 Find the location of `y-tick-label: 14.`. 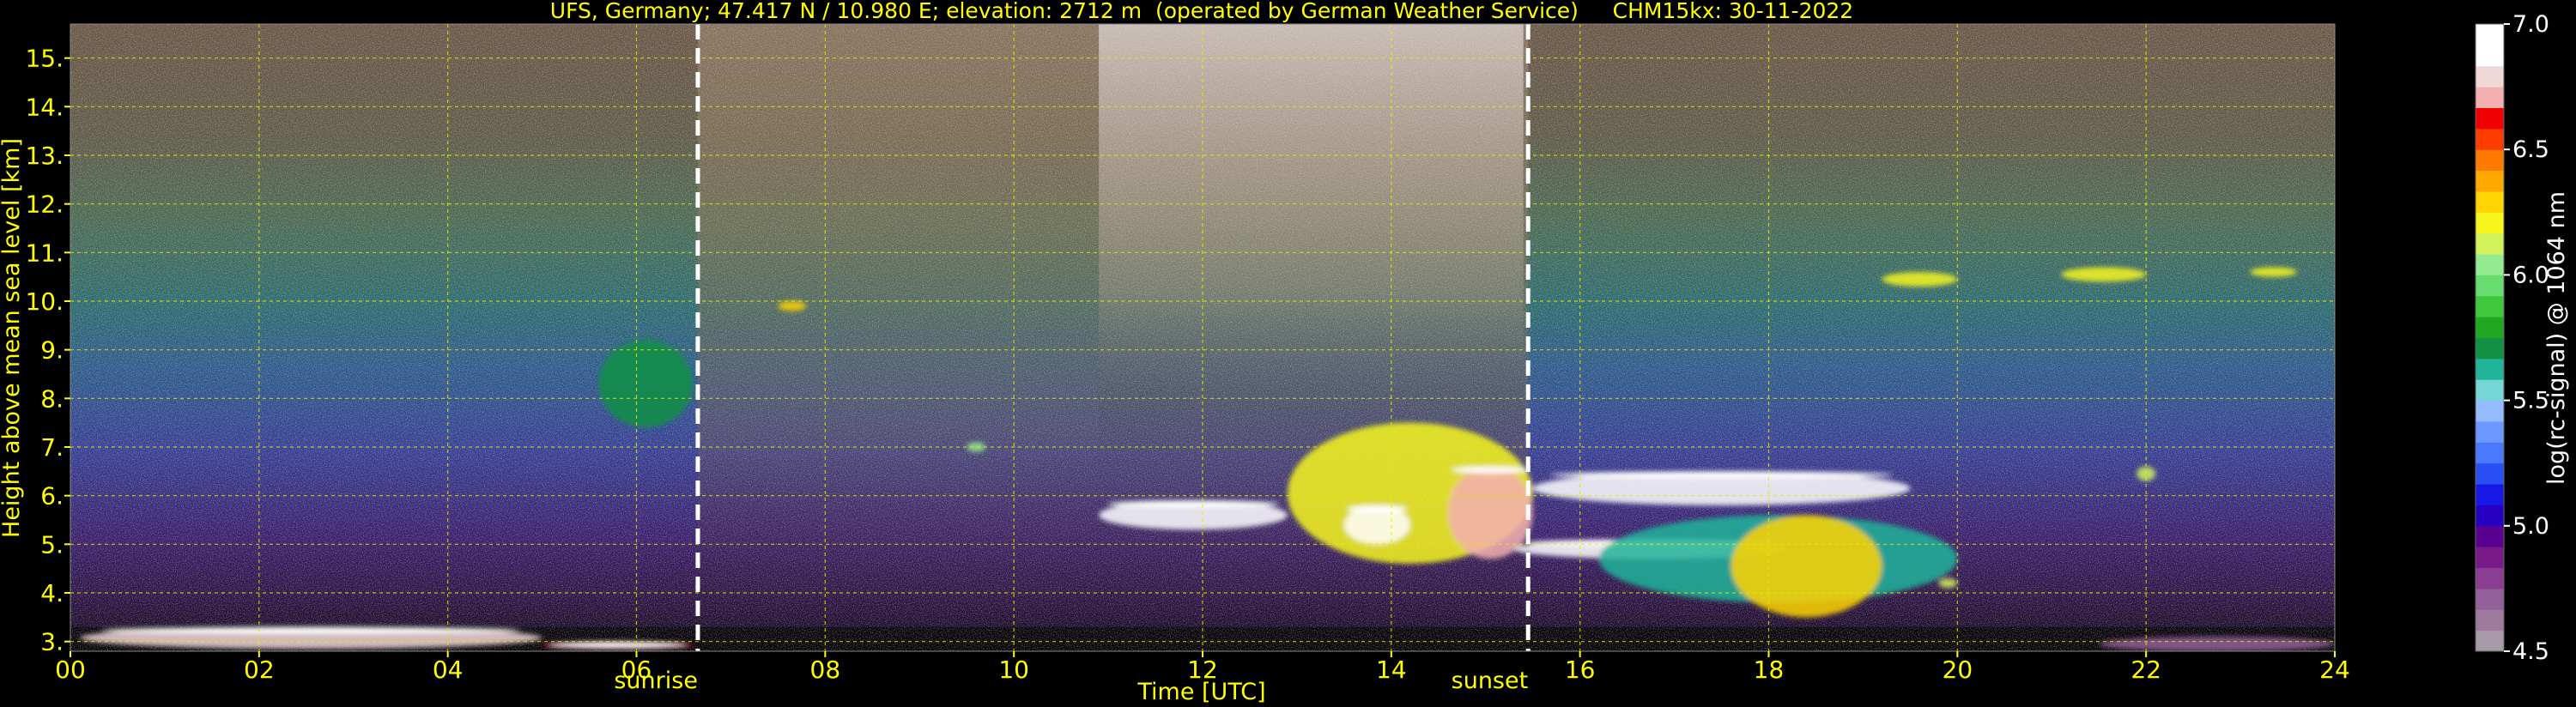

y-tick-label: 14. is located at coordinates (44, 107).